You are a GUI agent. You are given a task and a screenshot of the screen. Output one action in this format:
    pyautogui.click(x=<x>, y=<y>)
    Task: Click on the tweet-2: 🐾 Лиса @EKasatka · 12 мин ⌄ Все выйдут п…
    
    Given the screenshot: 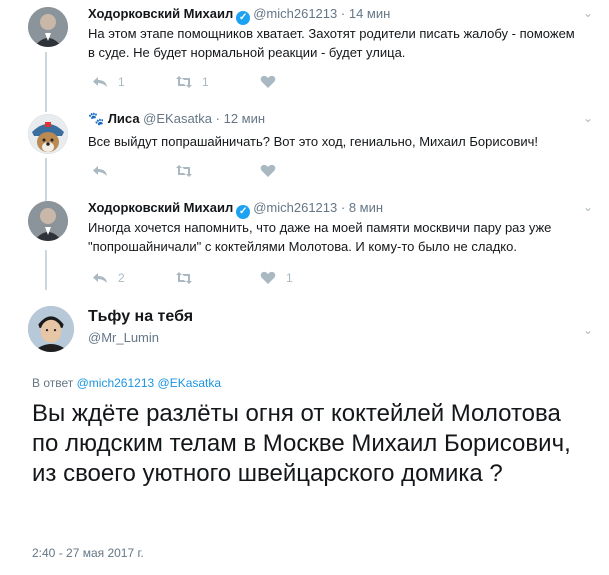 What is the action you would take?
    pyautogui.click(x=304, y=150)
    